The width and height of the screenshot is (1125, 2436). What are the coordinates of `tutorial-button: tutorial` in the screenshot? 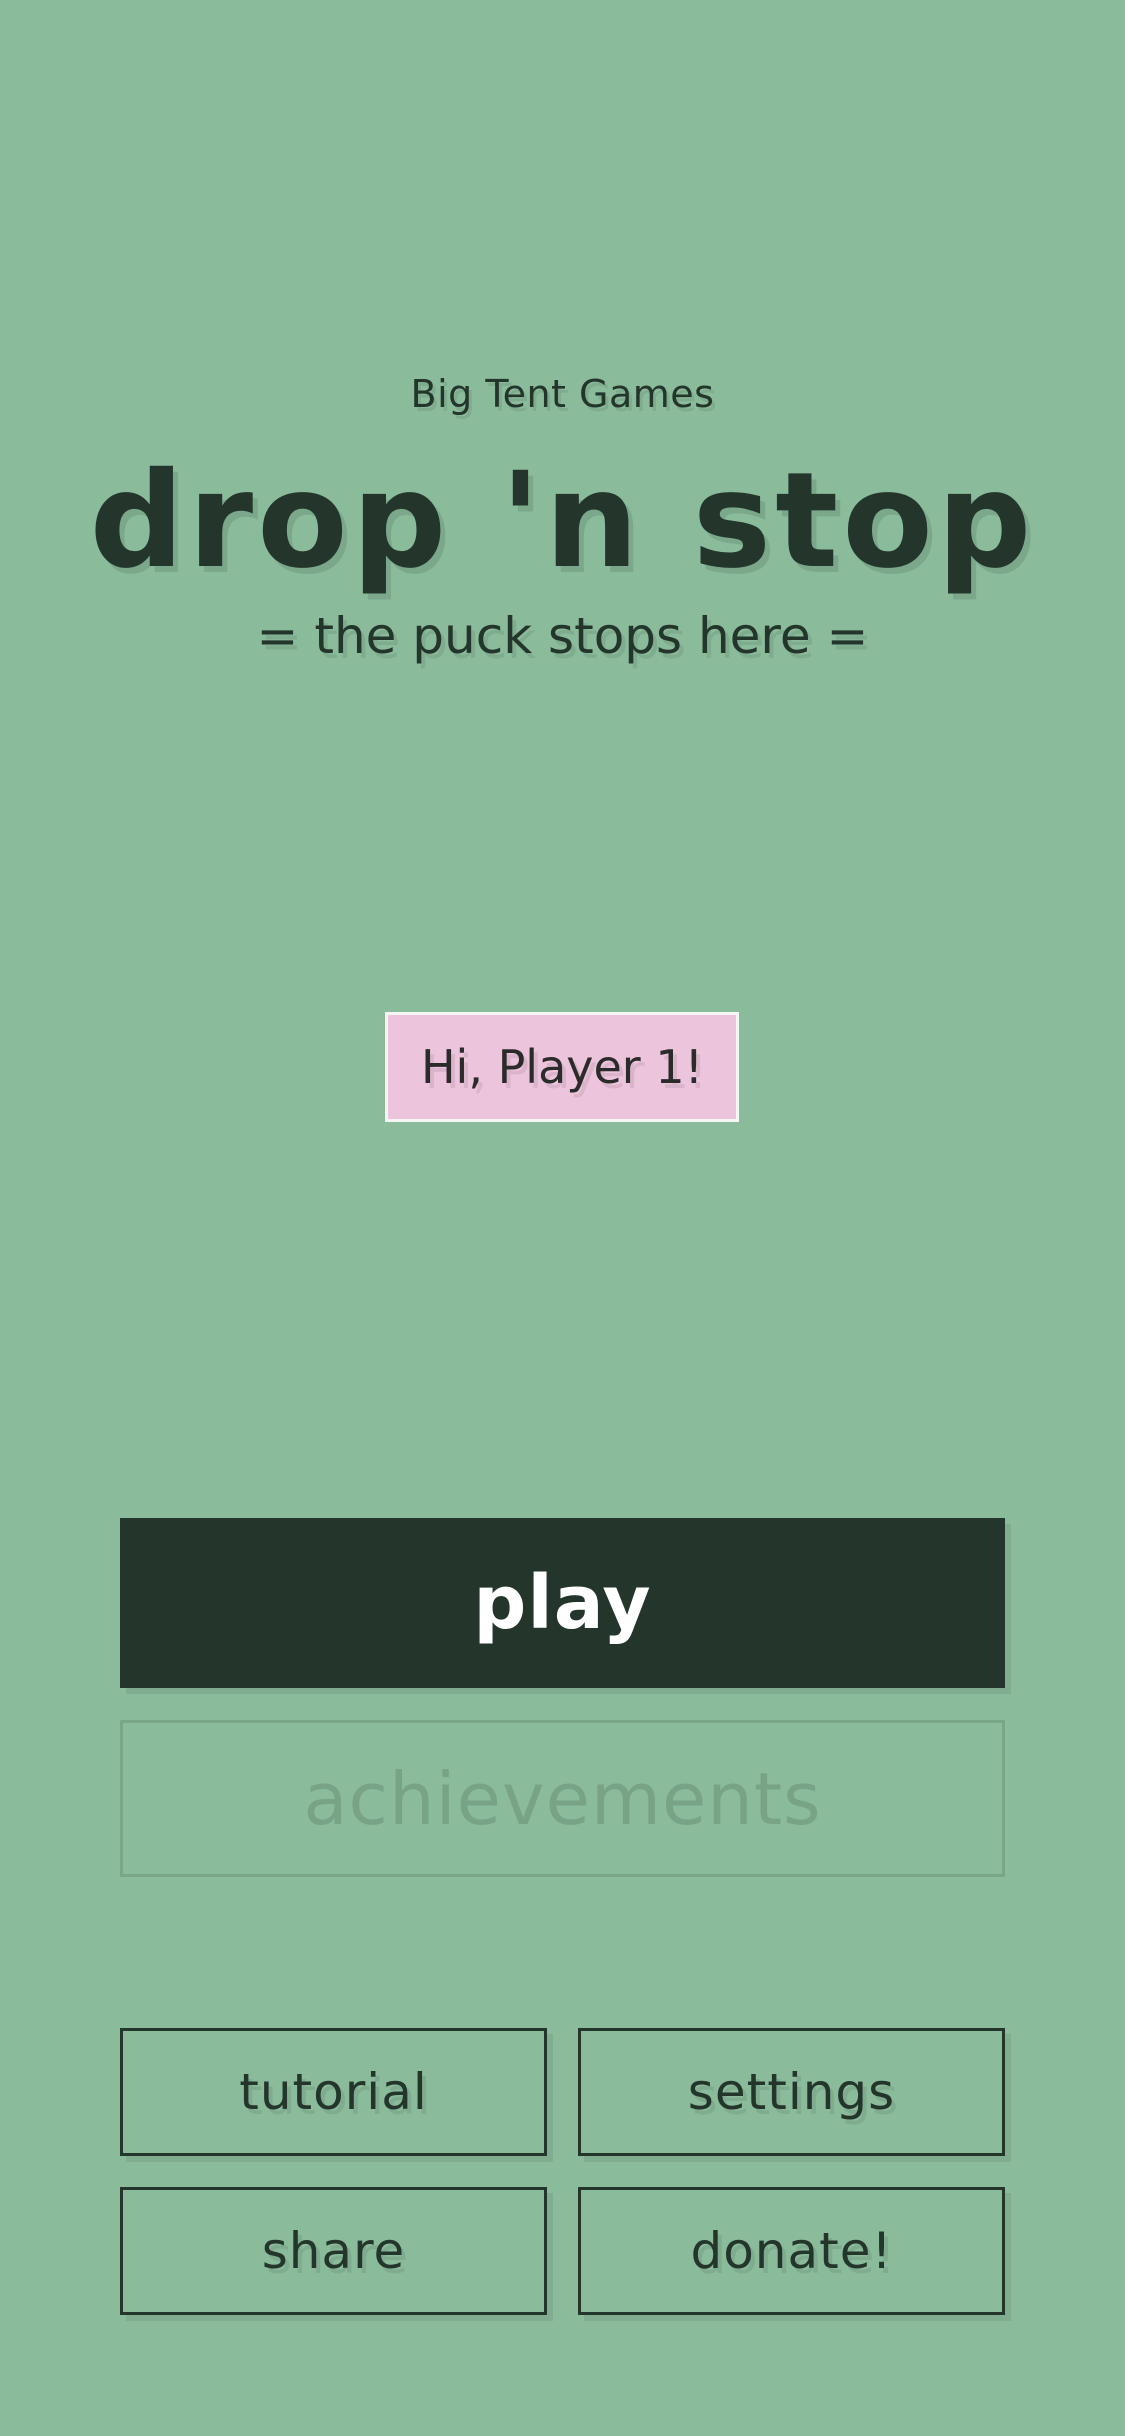 It's located at (333, 2092).